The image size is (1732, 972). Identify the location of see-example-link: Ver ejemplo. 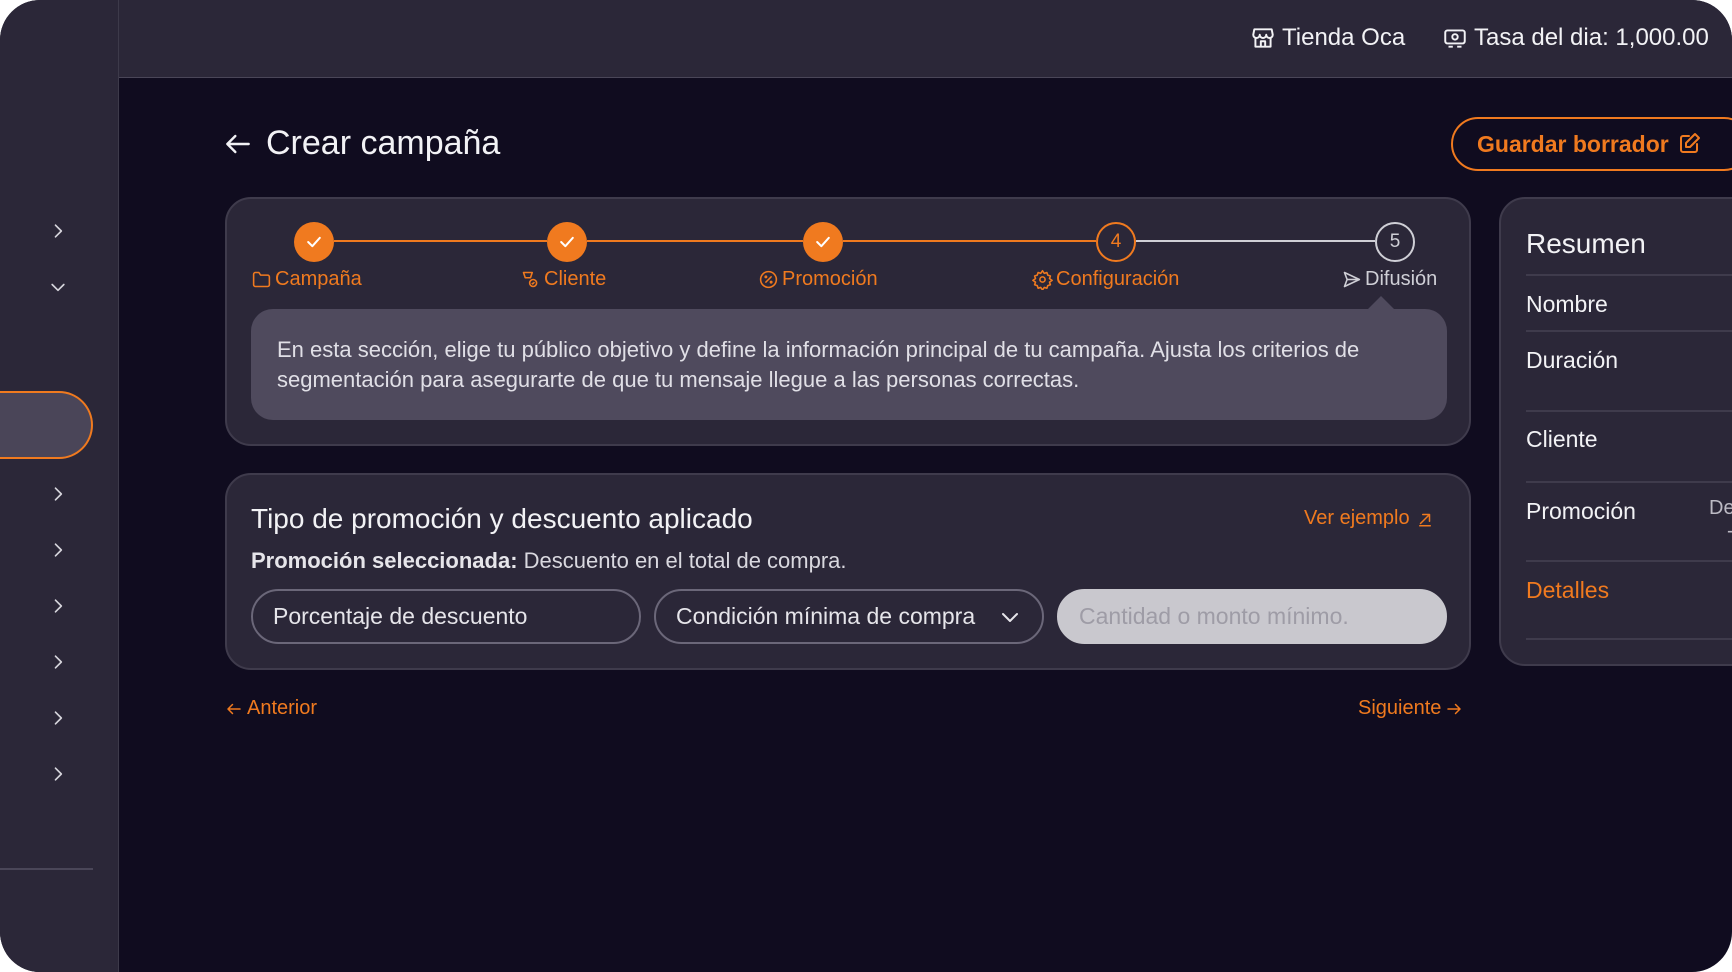
(1369, 518).